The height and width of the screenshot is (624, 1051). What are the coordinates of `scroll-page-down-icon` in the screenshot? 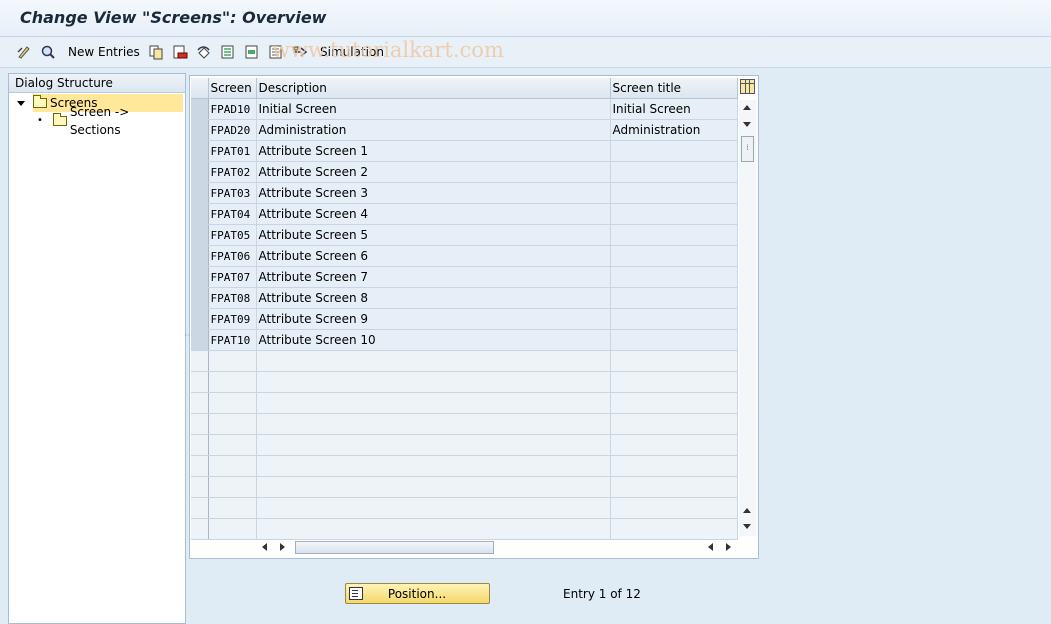 It's located at (747, 526).